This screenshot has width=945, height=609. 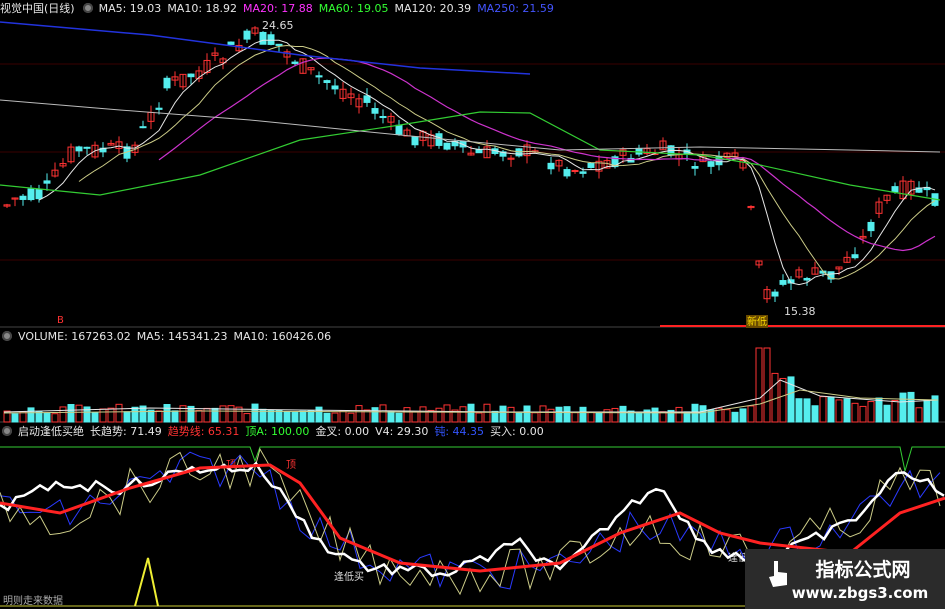 What do you see at coordinates (33, 600) in the screenshot?
I see `indicator-footer: 明则走来数据` at bounding box center [33, 600].